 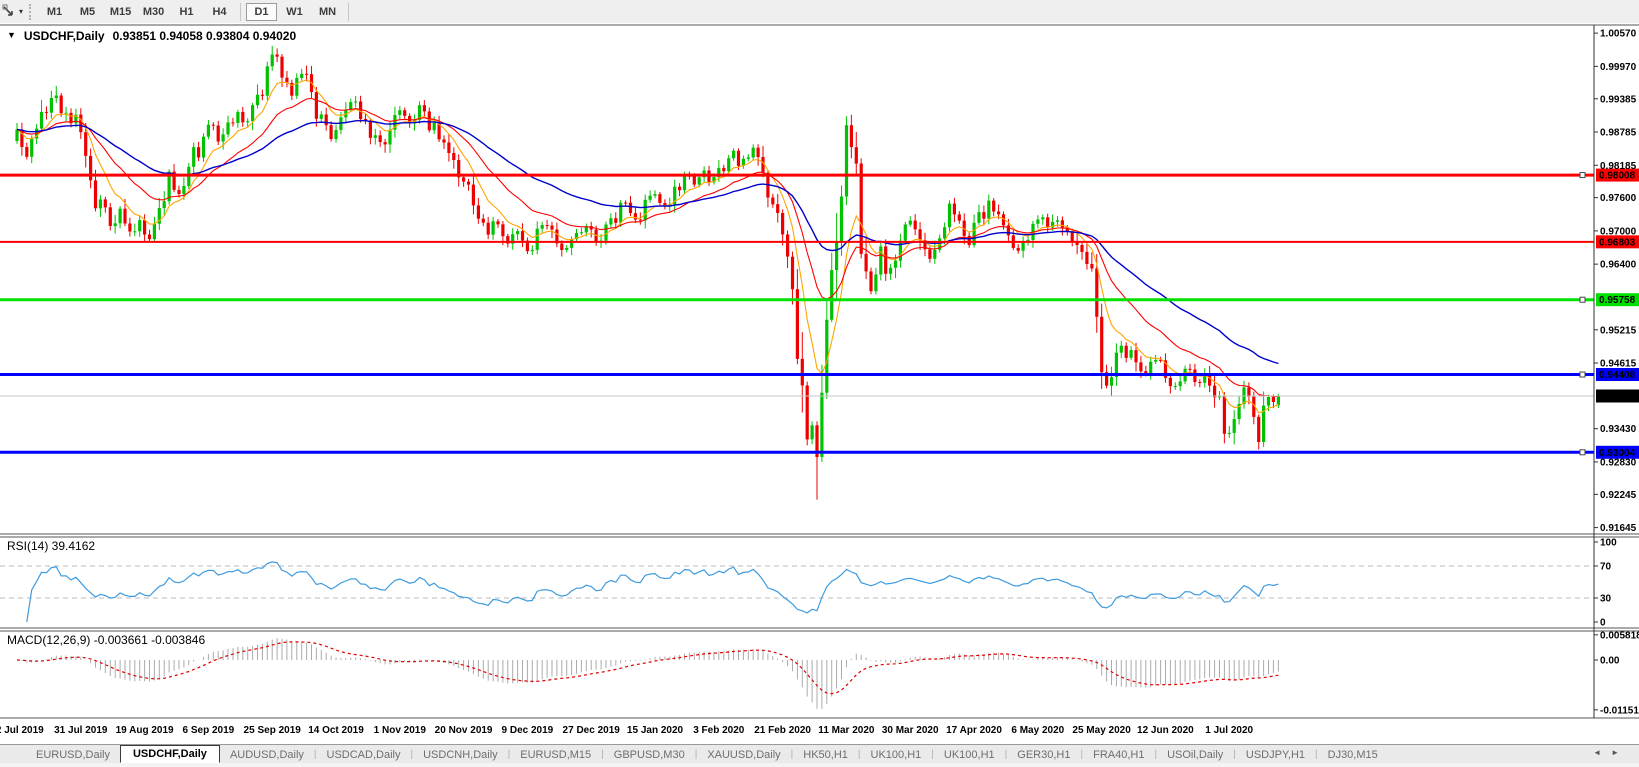 What do you see at coordinates (1165, 730) in the screenshot?
I see `date-axis-label: 12 Jun 2020` at bounding box center [1165, 730].